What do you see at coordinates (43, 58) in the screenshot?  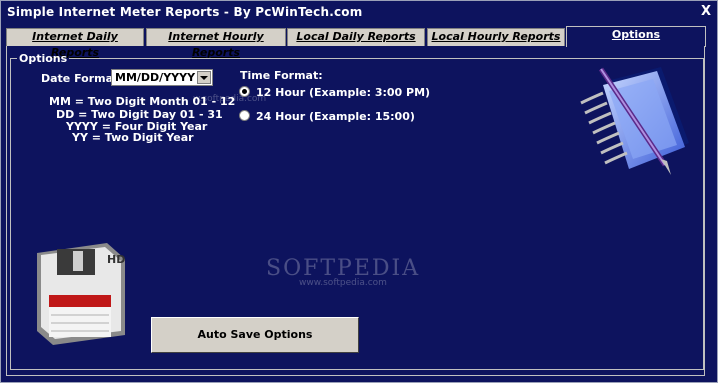 I see `options-group-label: Options` at bounding box center [43, 58].